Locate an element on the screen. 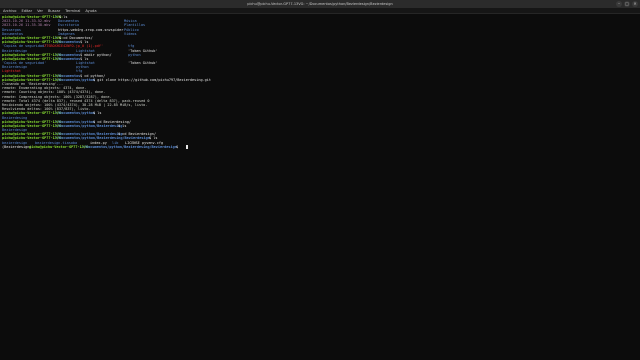  menu-buscar: Buscar is located at coordinates (54, 11).